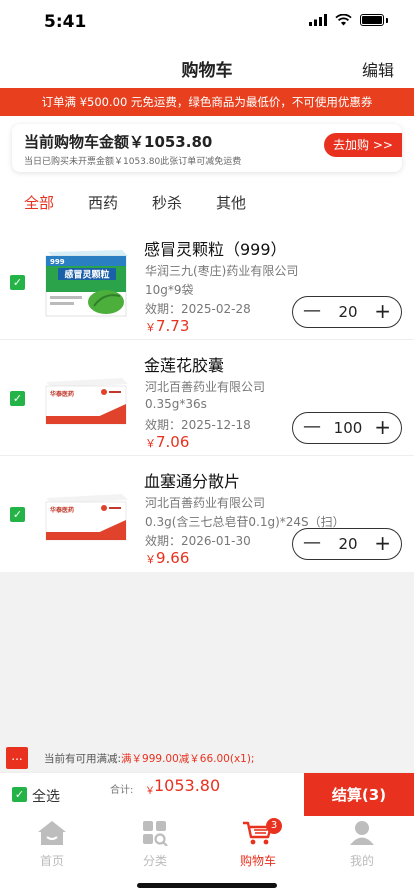 This screenshot has width=414, height=896. I want to click on discount-prefix: 当前有可用满减:, so click(83, 759).